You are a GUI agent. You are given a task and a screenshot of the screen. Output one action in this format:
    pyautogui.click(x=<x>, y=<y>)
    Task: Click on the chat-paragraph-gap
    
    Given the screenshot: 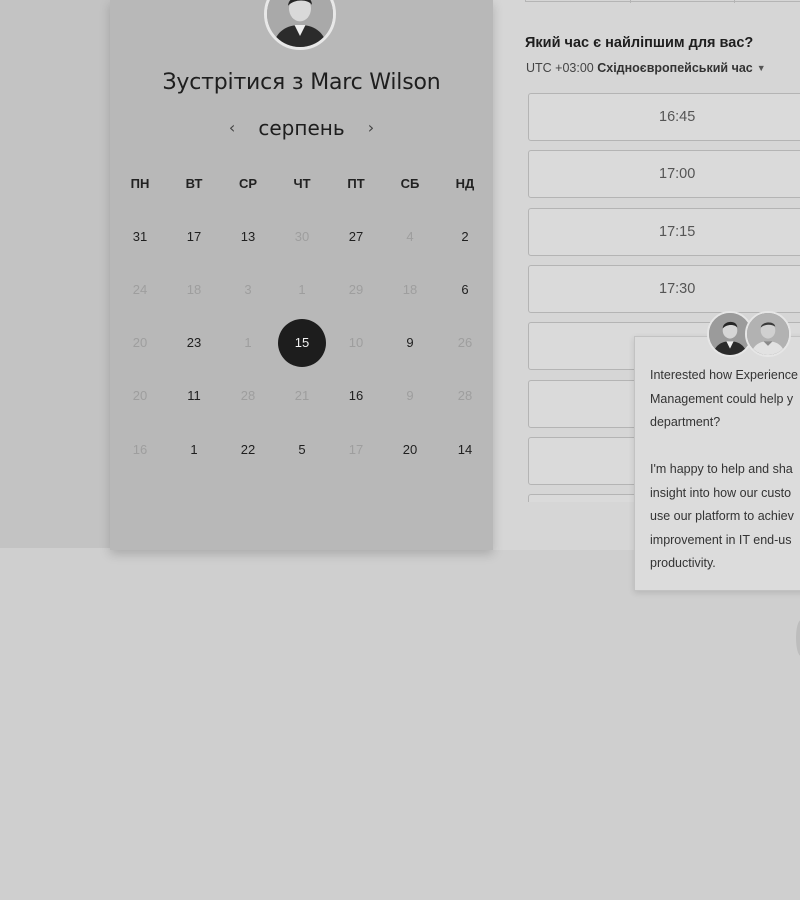 What is the action you would take?
    pyautogui.click(x=725, y=447)
    